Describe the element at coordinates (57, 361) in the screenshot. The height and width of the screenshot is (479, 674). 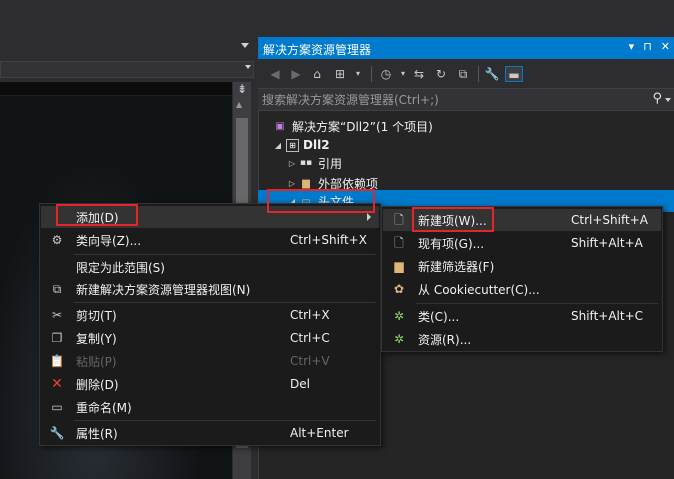
I see `paste-icon: 📋` at that location.